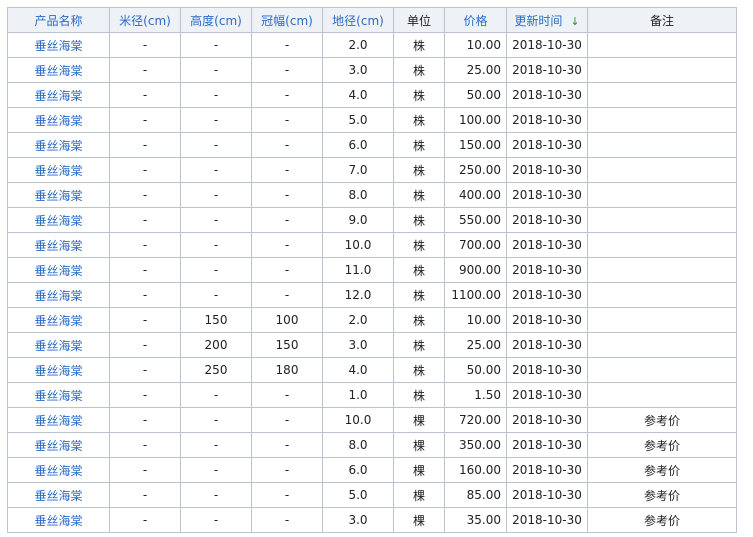 This screenshot has height=537, width=753. Describe the element at coordinates (358, 120) in the screenshot. I see `cell-ground-diameter: 5.0` at that location.